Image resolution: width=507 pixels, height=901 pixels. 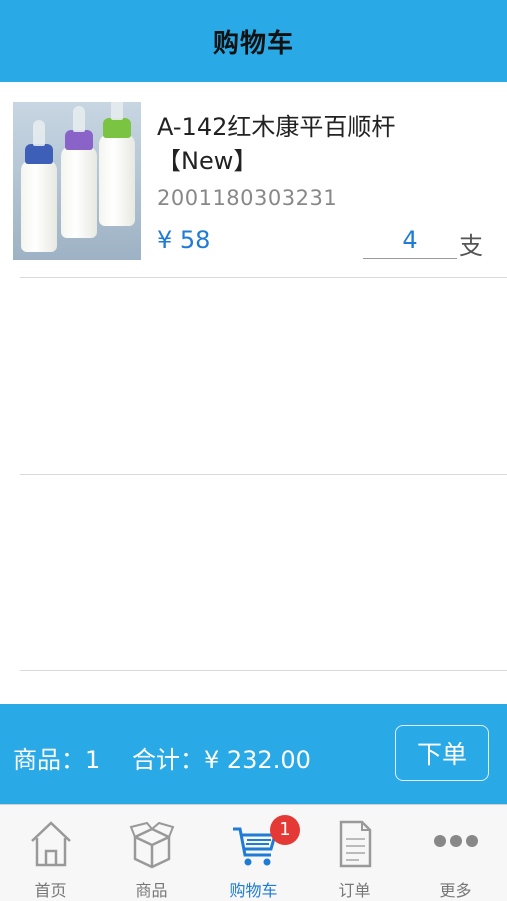 What do you see at coordinates (455, 853) in the screenshot?
I see `tab-more: 更多` at bounding box center [455, 853].